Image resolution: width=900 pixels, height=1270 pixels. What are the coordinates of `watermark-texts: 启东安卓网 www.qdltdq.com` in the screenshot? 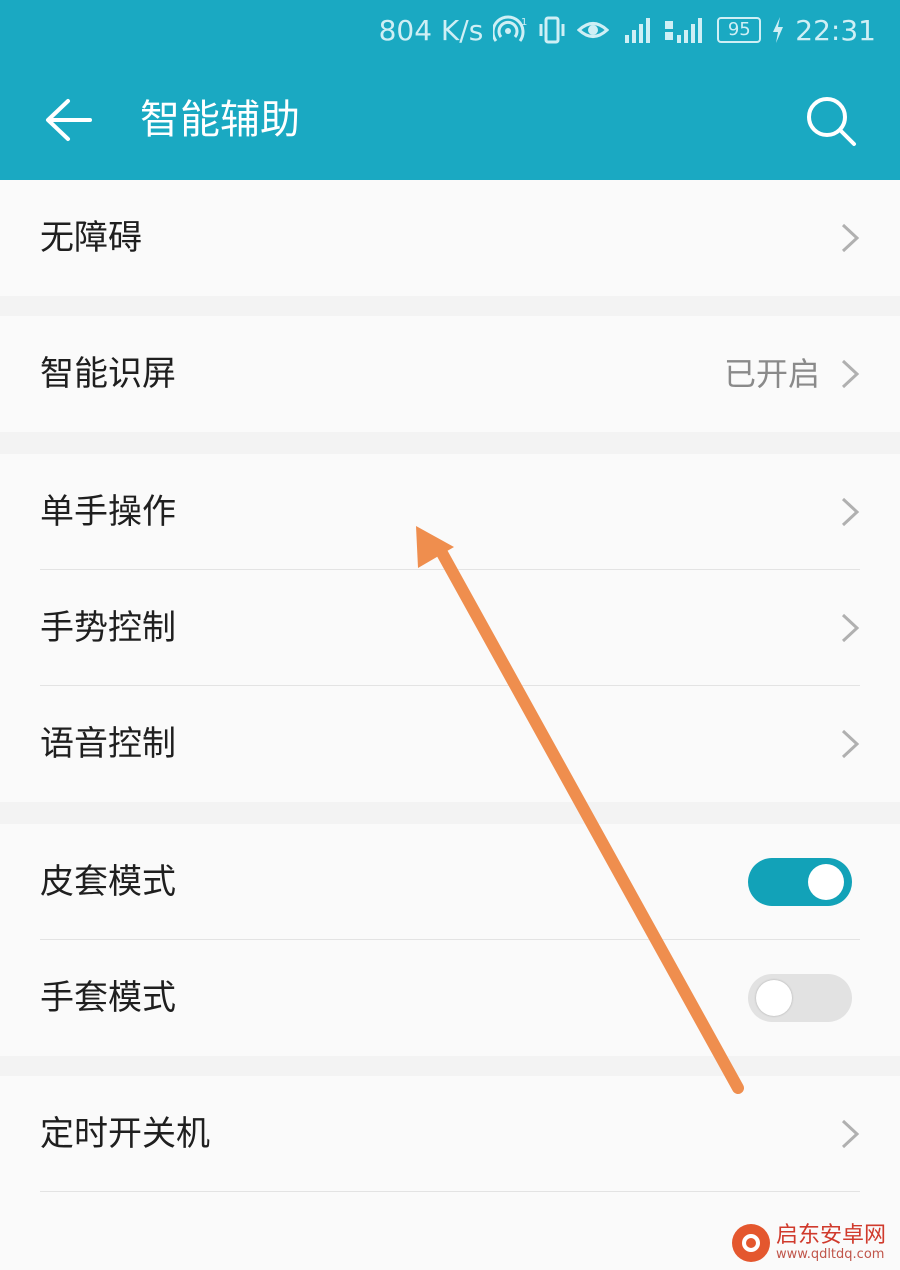 It's located at (830, 1242).